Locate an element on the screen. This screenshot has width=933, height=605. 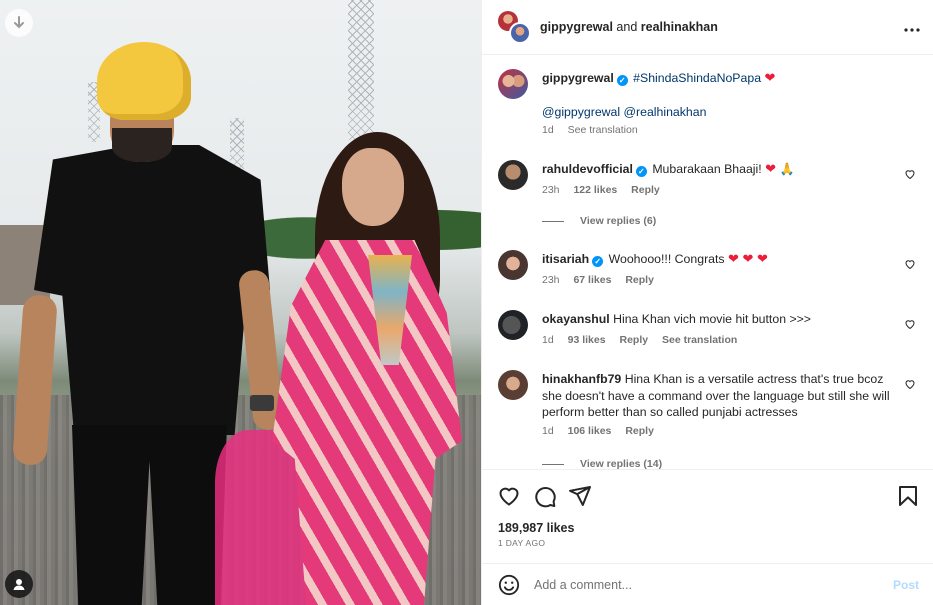
comment-likes: 93 likes is located at coordinates (587, 340).